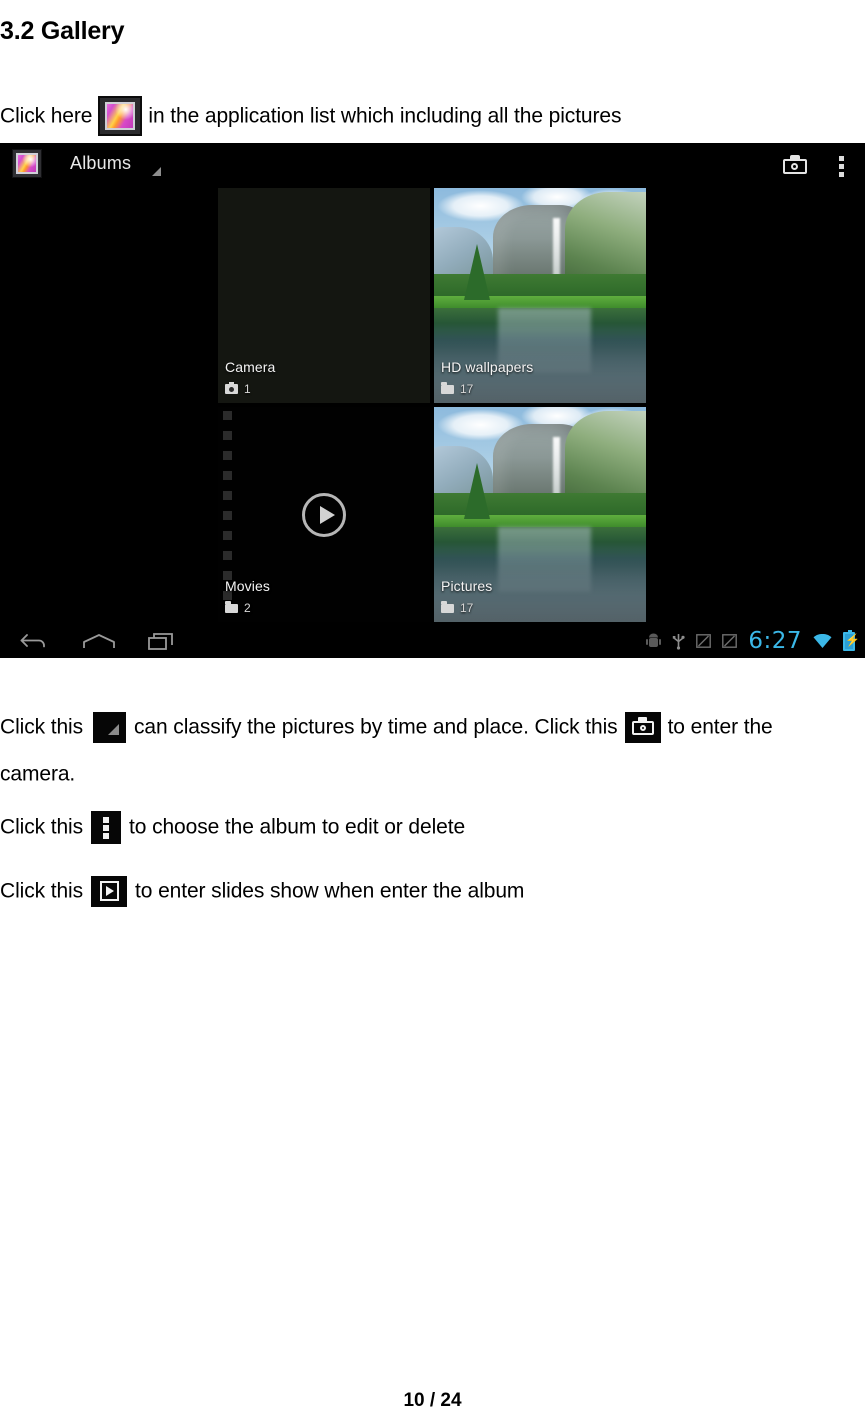  What do you see at coordinates (114, 729) in the screenshot?
I see `sort-triangle-glyph` at bounding box center [114, 729].